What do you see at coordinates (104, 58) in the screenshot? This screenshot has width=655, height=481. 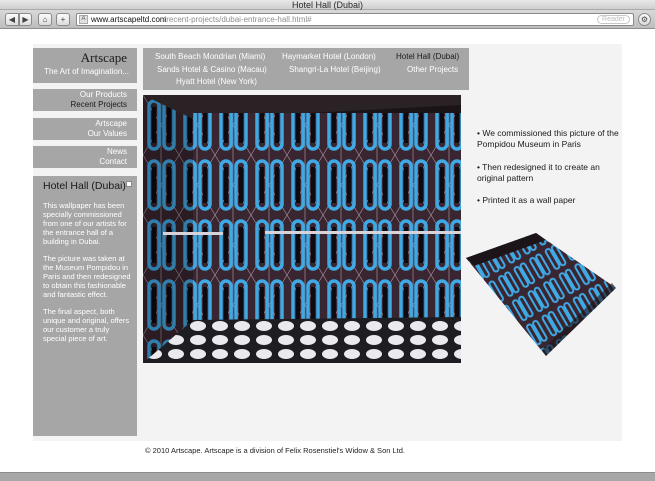 I see `site-logo: Artscape` at bounding box center [104, 58].